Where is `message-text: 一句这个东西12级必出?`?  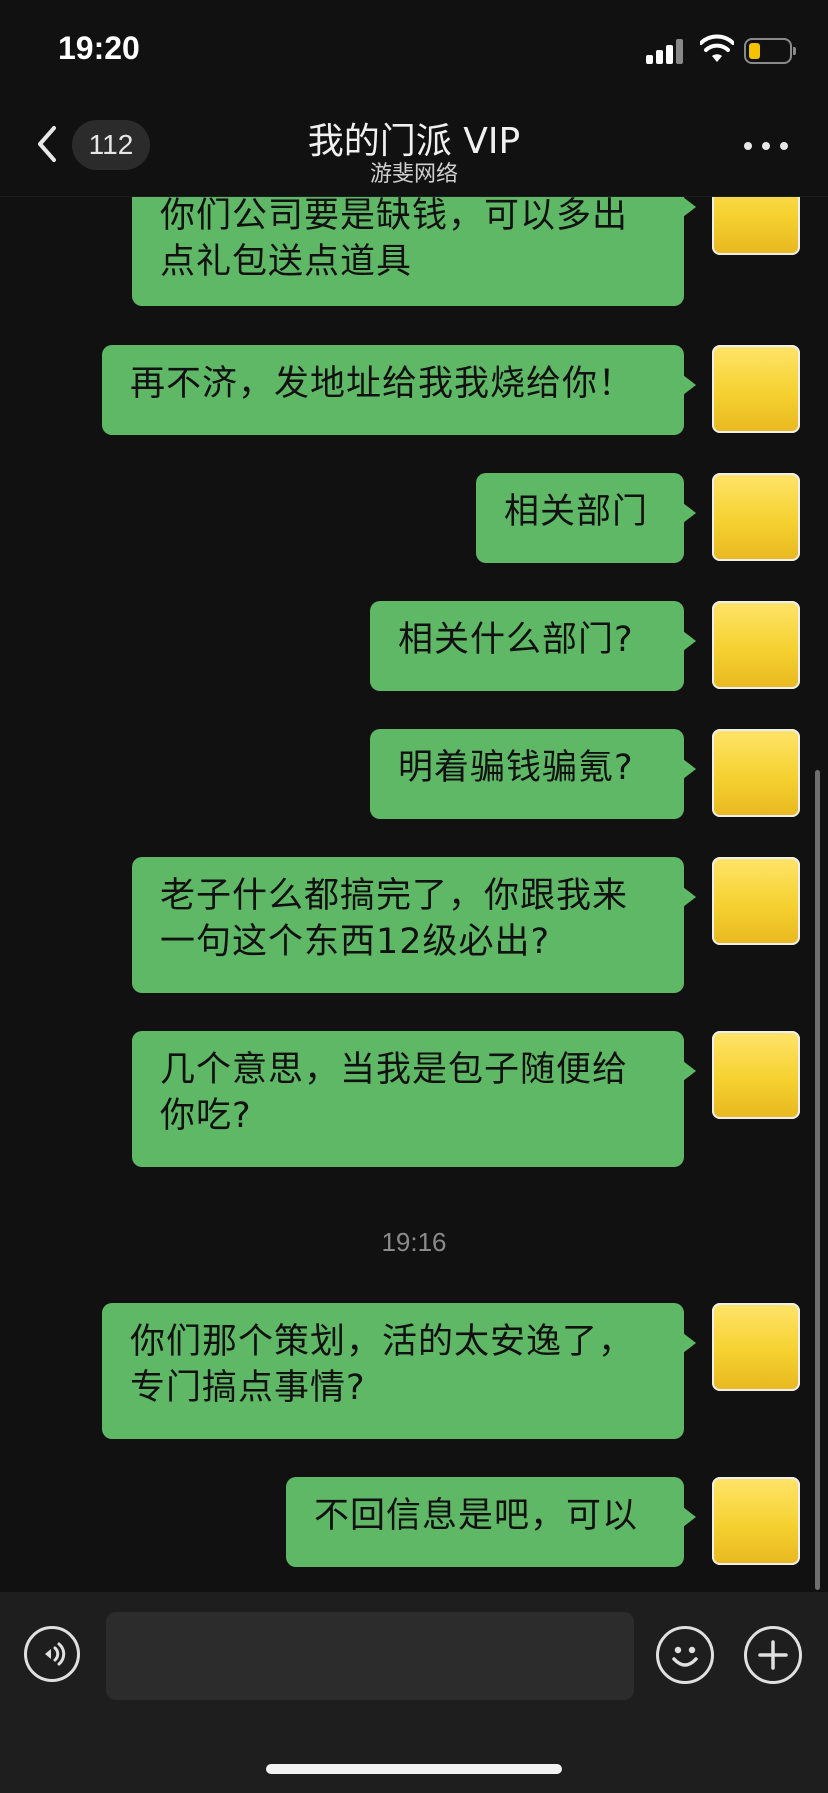
message-text: 一句这个东西12级必出? is located at coordinates (355, 942).